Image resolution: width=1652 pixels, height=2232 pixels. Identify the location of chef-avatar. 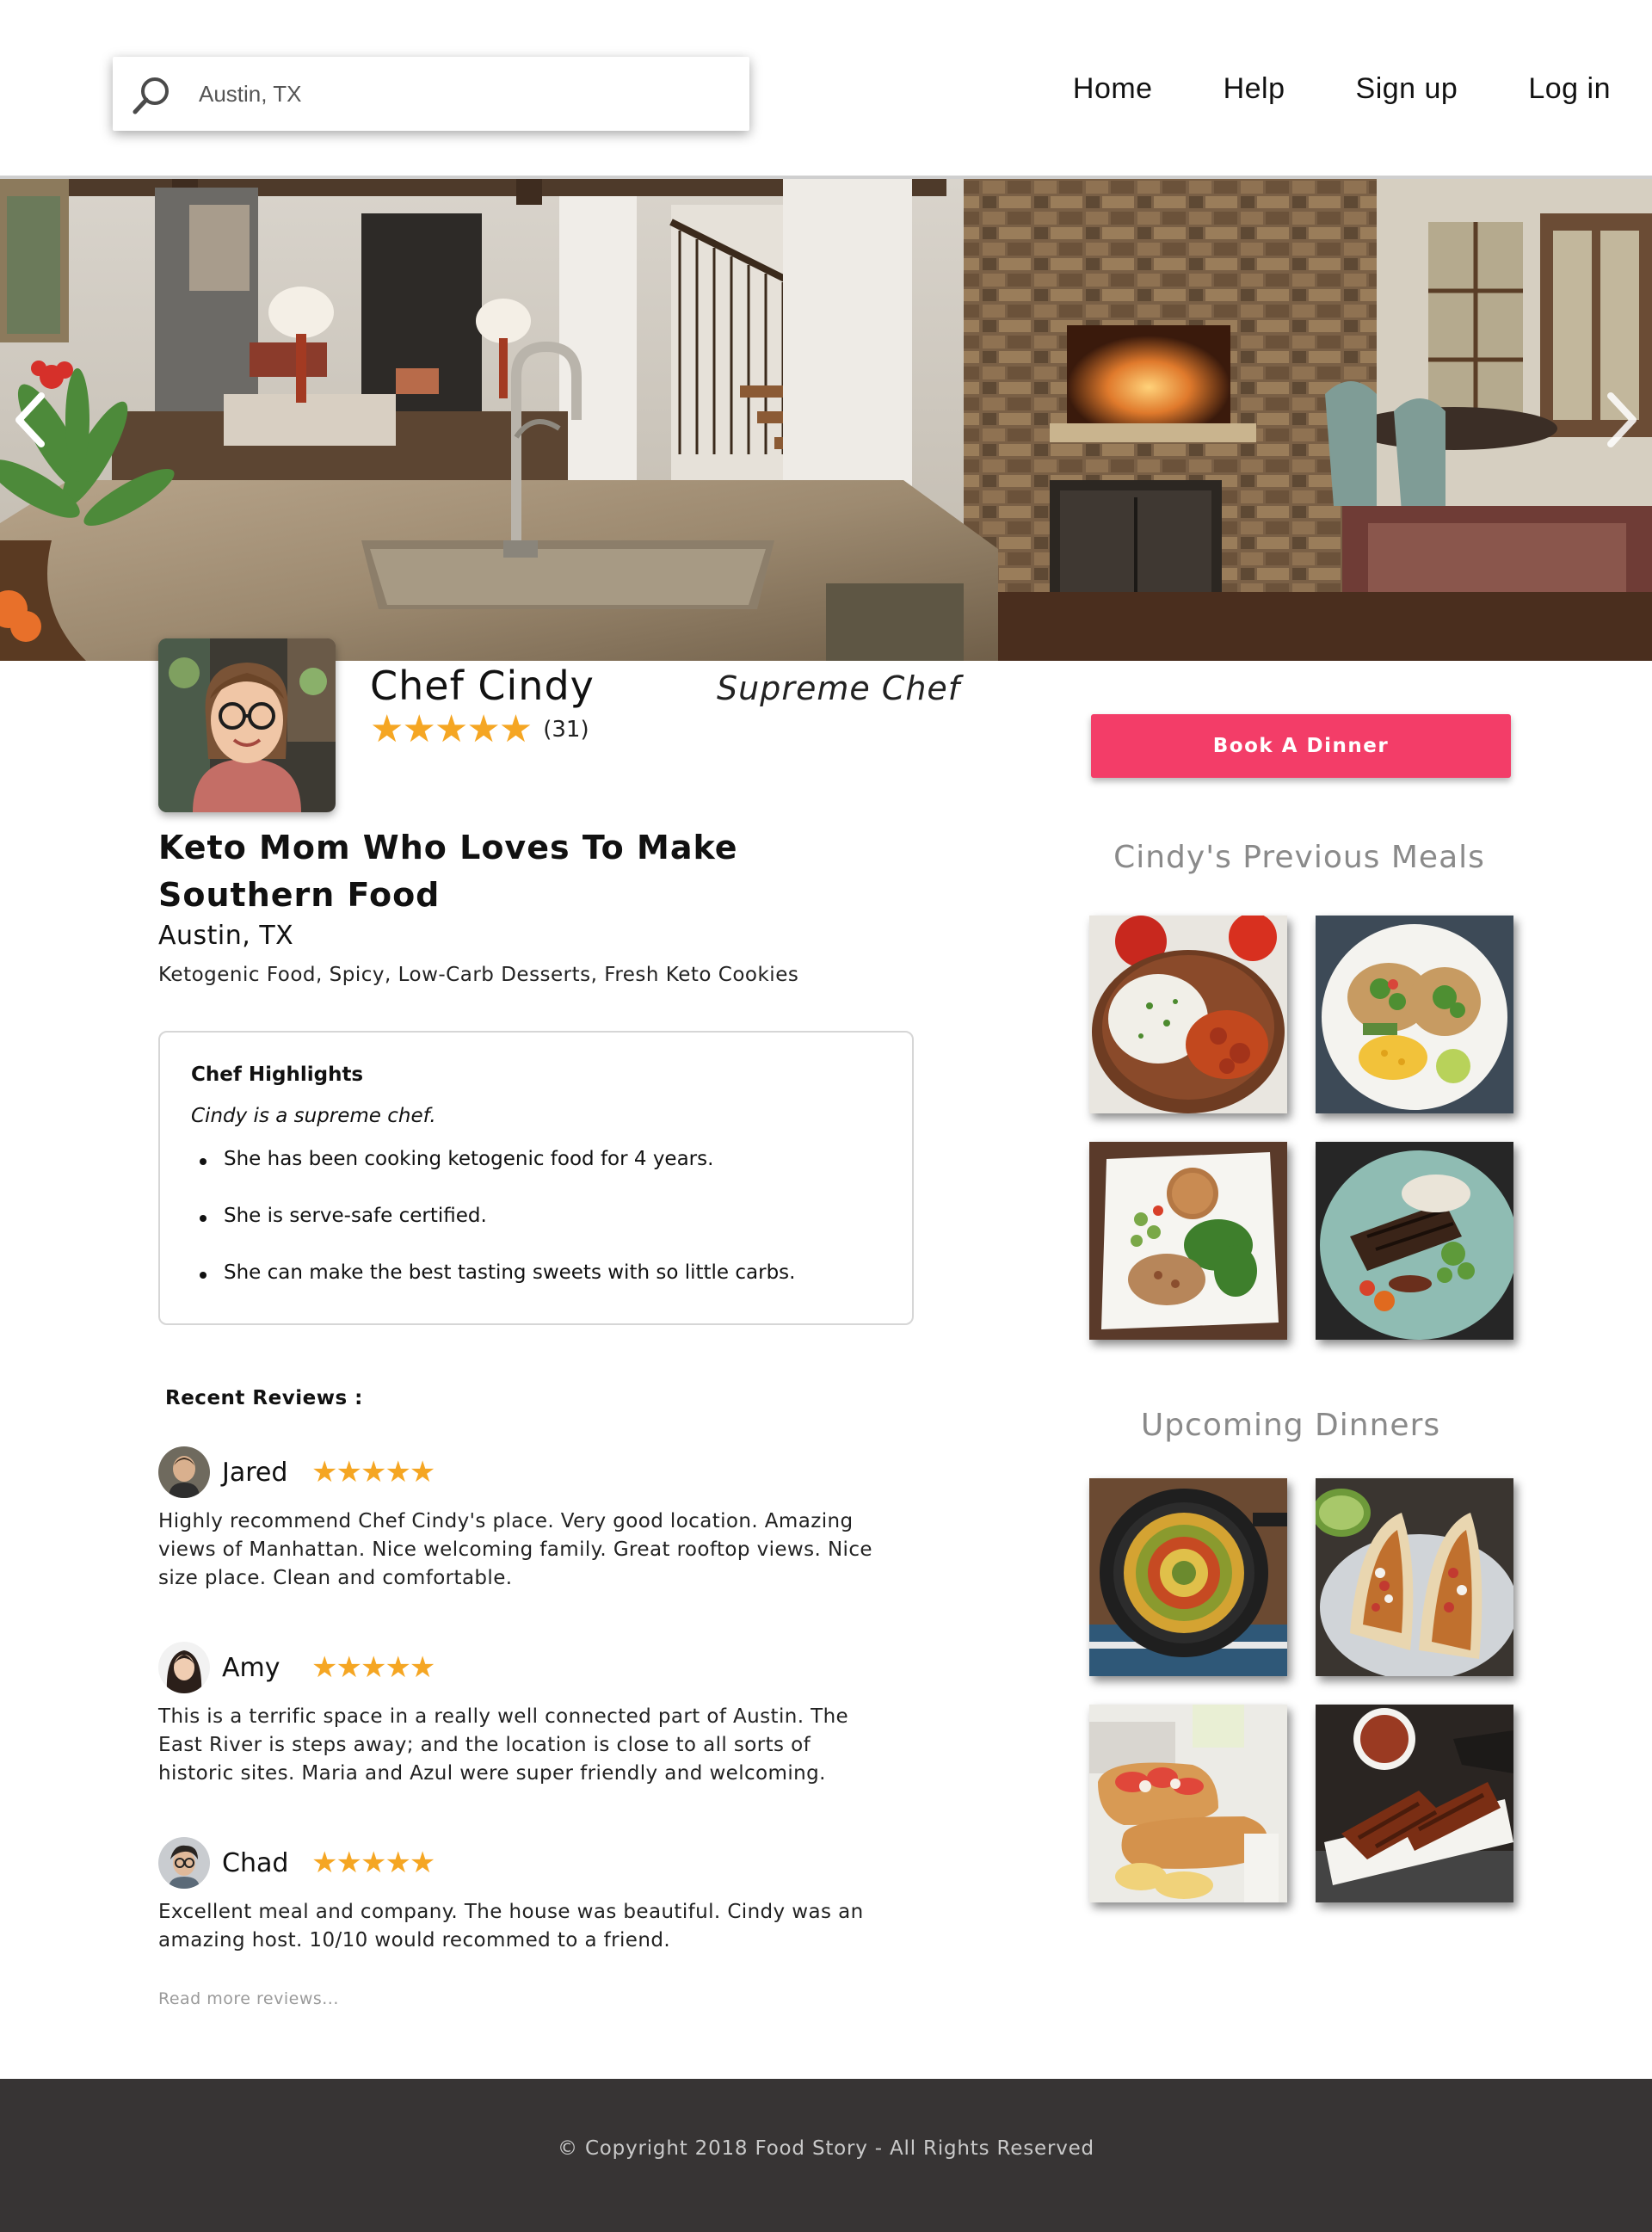
(247, 725).